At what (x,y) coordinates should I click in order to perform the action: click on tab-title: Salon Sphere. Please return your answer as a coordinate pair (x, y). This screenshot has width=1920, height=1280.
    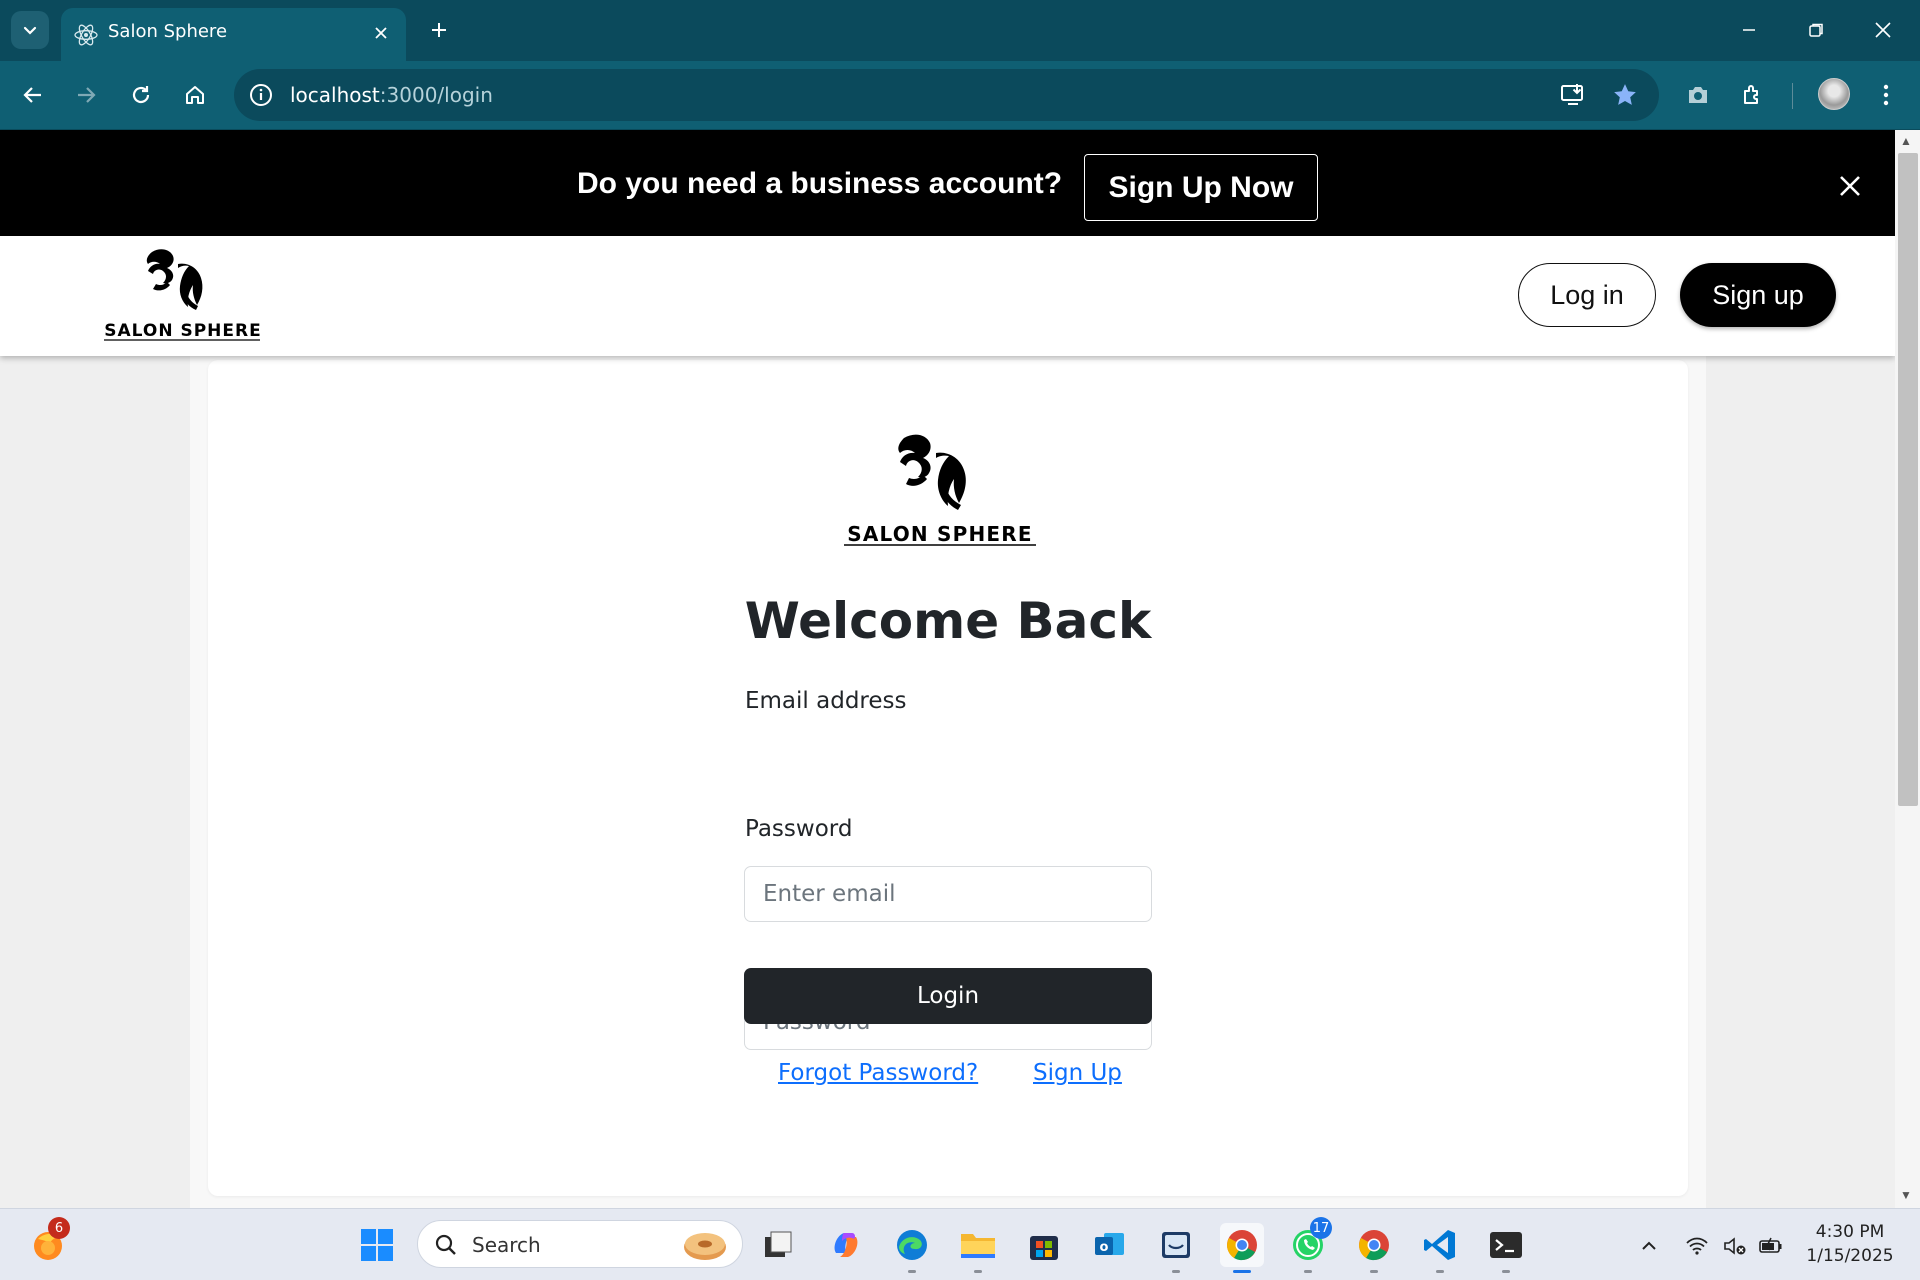
    Looking at the image, I should click on (168, 31).